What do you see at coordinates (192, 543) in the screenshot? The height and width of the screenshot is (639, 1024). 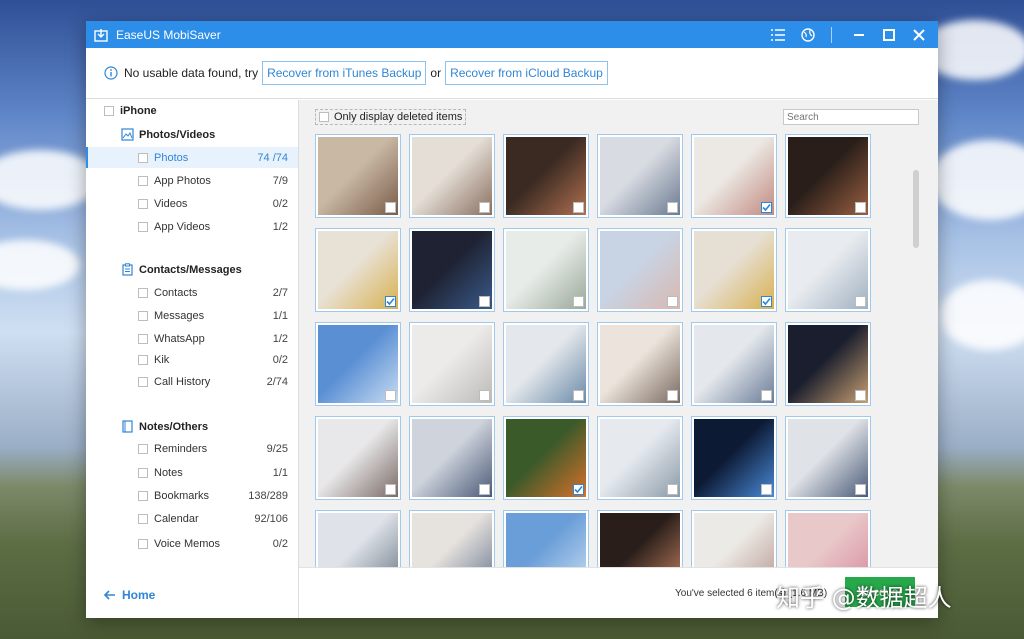 I see `sidebar-item-voice-memos: Voice Memos 0/2` at bounding box center [192, 543].